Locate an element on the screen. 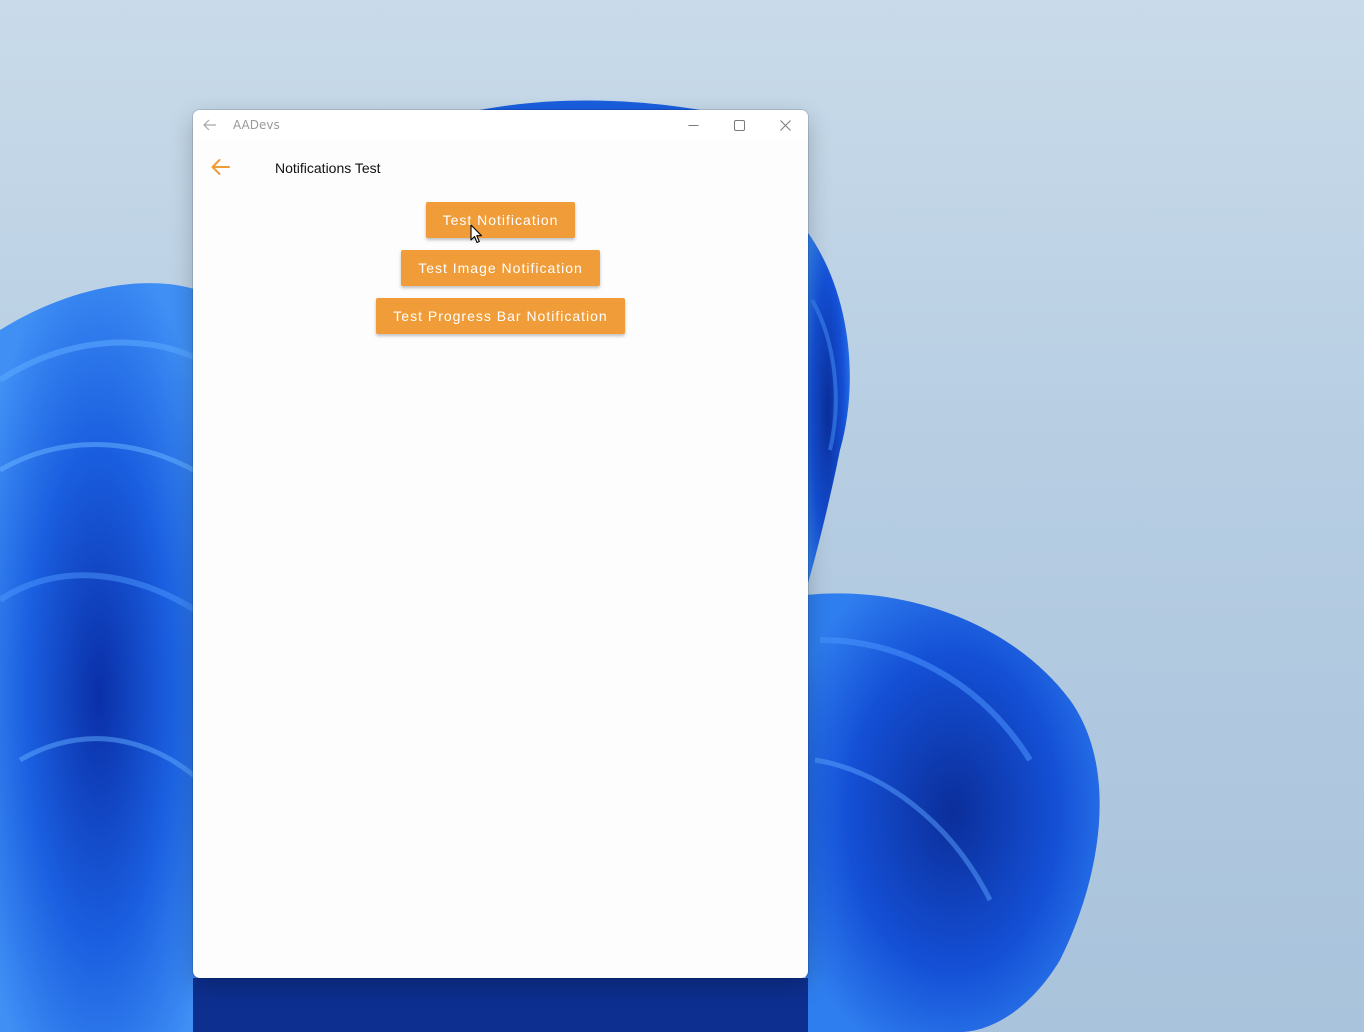 The image size is (1364, 1032). page-title: Notifications Test is located at coordinates (328, 168).